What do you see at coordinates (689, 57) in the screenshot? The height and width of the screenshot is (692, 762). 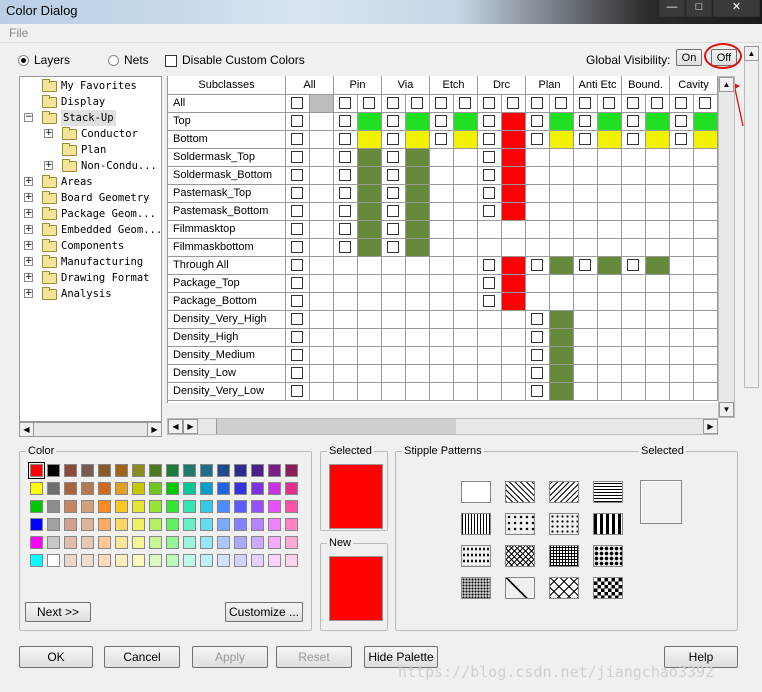 I see `global-visibility-on-button: On` at bounding box center [689, 57].